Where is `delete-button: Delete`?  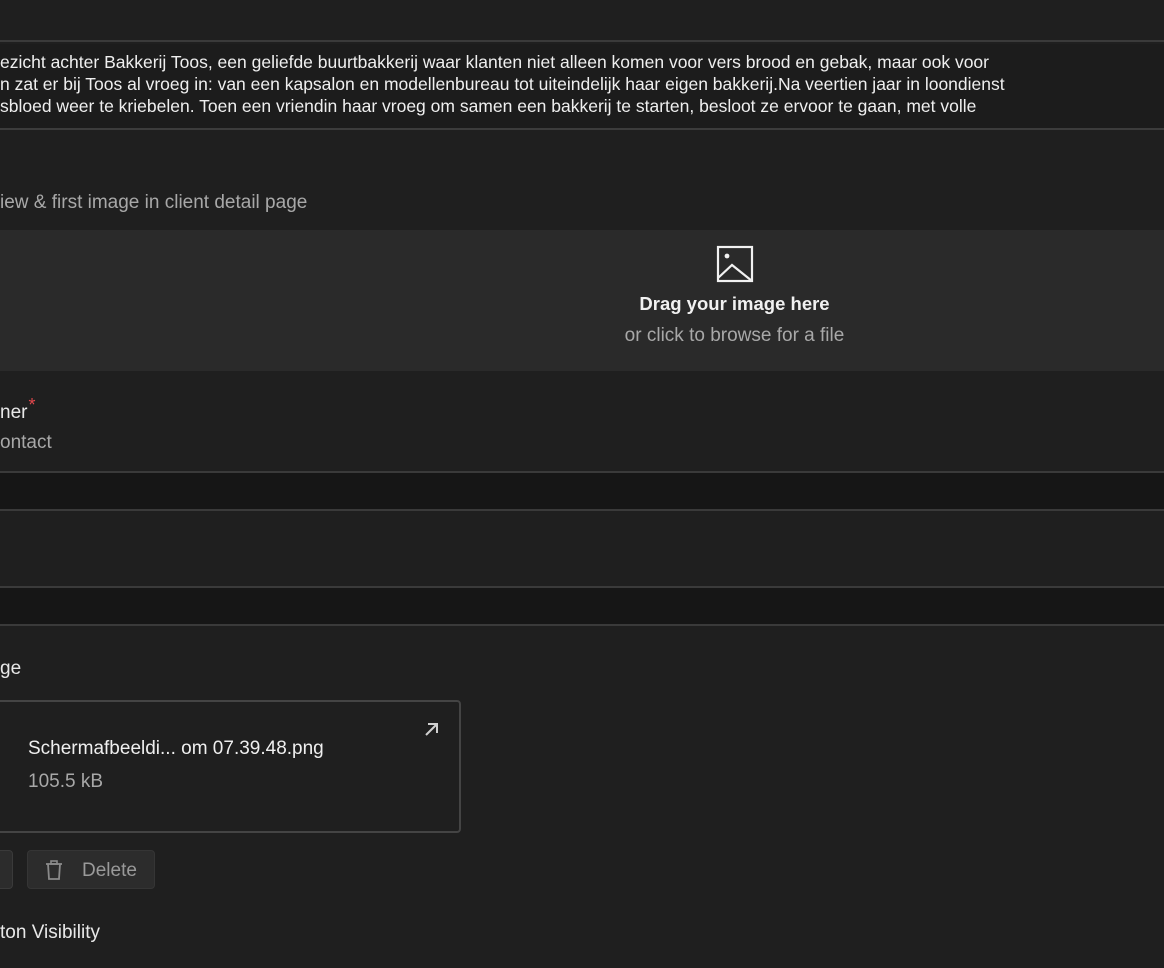
delete-button: Delete is located at coordinates (91, 869).